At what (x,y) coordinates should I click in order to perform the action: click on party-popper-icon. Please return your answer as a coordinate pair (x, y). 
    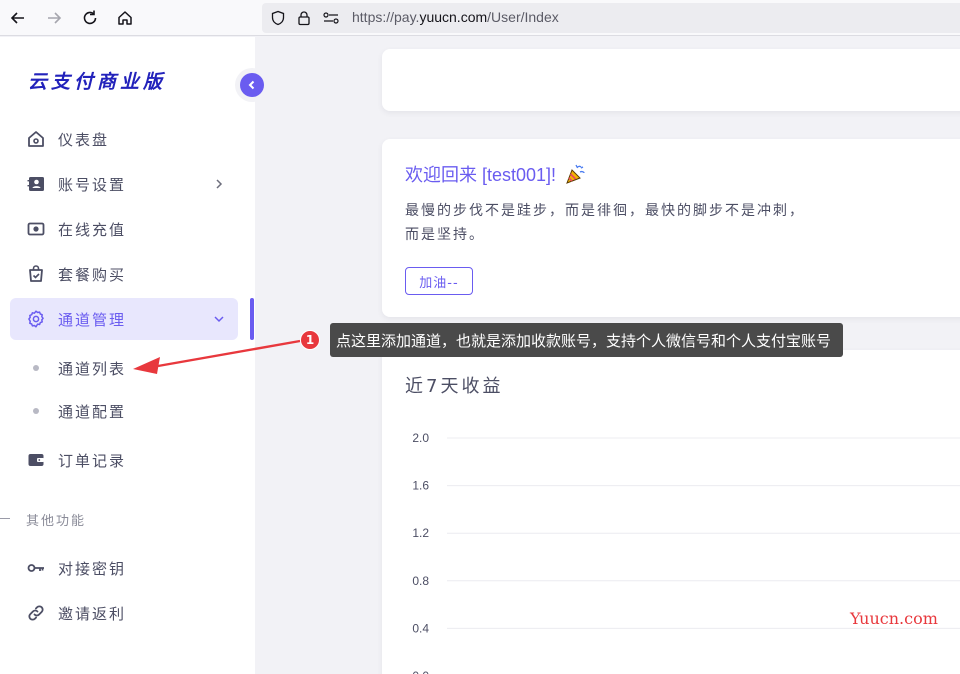
    Looking at the image, I should click on (576, 174).